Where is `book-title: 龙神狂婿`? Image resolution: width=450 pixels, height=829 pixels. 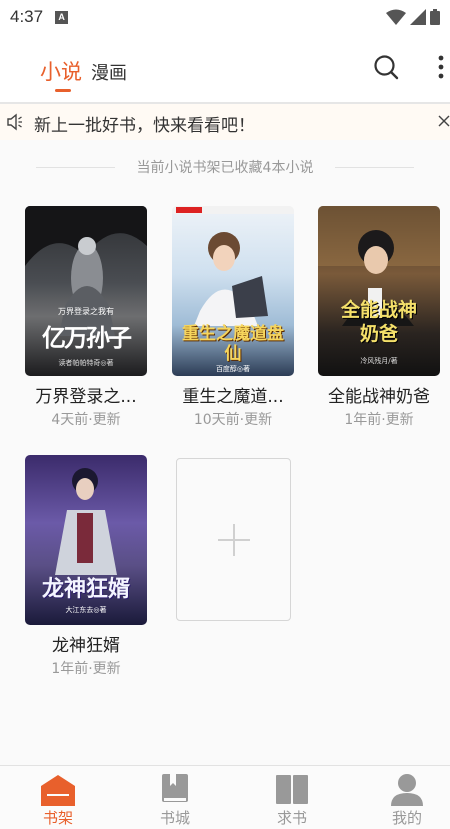
book-title: 龙神狂婿 is located at coordinates (86, 643).